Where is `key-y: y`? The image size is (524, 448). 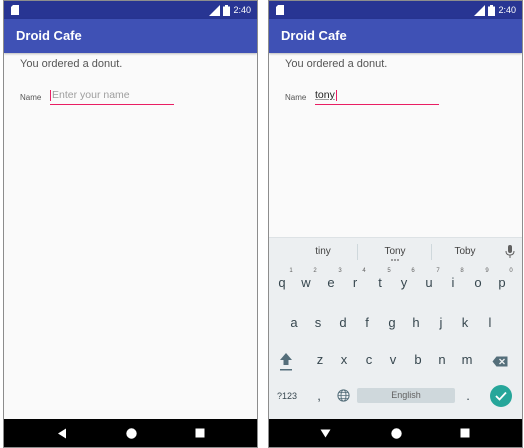 key-y: y is located at coordinates (404, 282).